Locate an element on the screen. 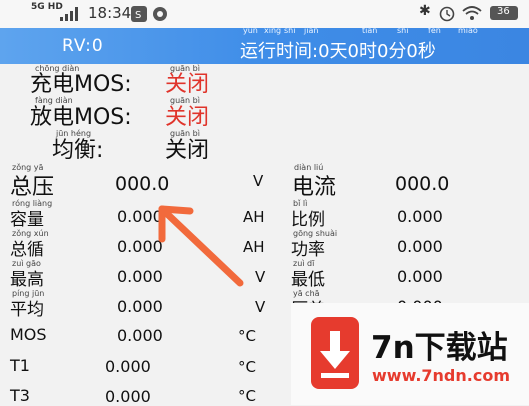 The width and height of the screenshot is (529, 406). average-label: 平均 is located at coordinates (27, 310).